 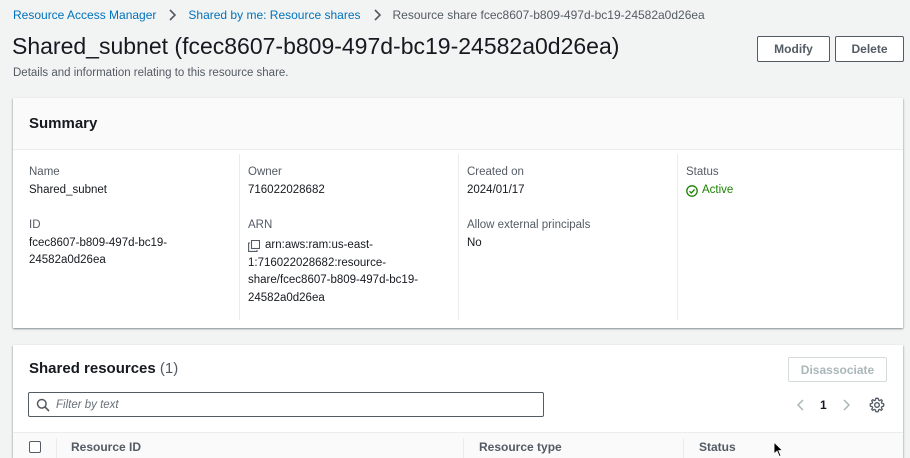 What do you see at coordinates (43, 405) in the screenshot?
I see `search-icon` at bounding box center [43, 405].